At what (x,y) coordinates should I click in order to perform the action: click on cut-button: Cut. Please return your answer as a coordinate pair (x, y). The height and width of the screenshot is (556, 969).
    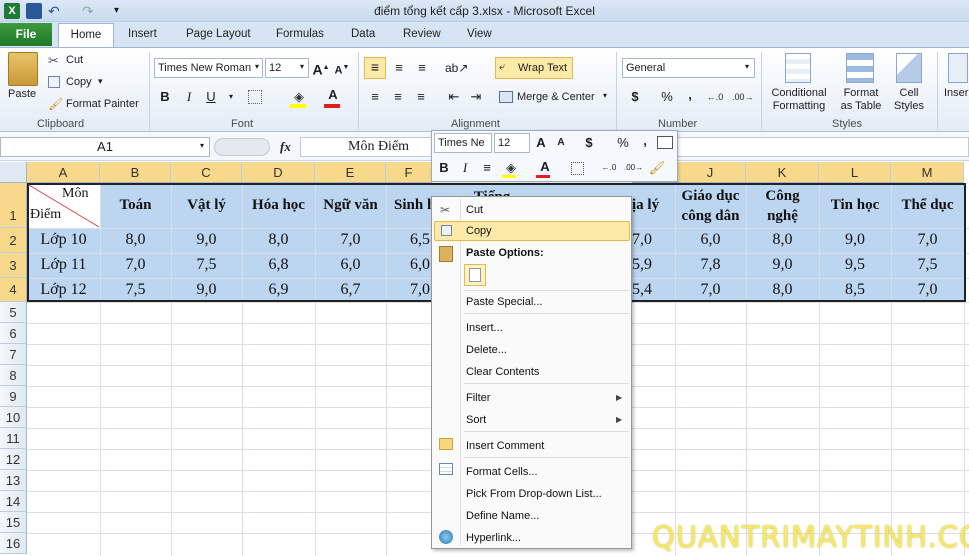
    Looking at the image, I should click on (74, 60).